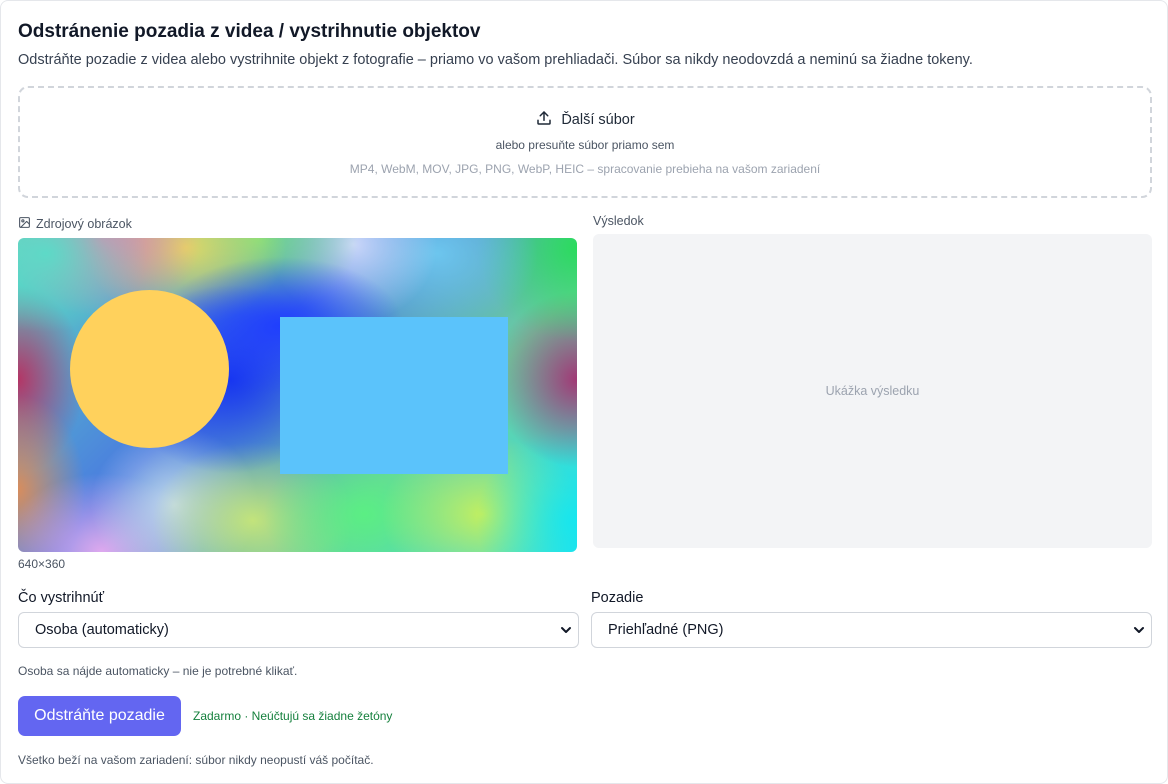 The height and width of the screenshot is (784, 1168). What do you see at coordinates (24, 224) in the screenshot?
I see `image-icon` at bounding box center [24, 224].